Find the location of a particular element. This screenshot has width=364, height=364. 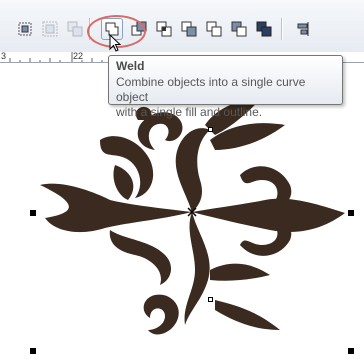

simplify-button is located at coordinates (189, 29).